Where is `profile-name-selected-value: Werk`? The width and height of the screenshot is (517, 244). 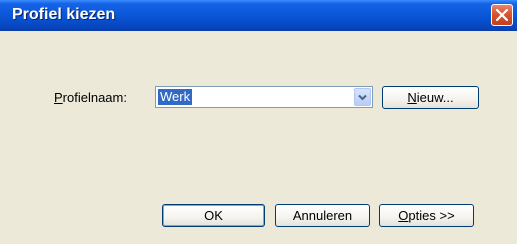 profile-name-selected-value: Werk is located at coordinates (175, 97).